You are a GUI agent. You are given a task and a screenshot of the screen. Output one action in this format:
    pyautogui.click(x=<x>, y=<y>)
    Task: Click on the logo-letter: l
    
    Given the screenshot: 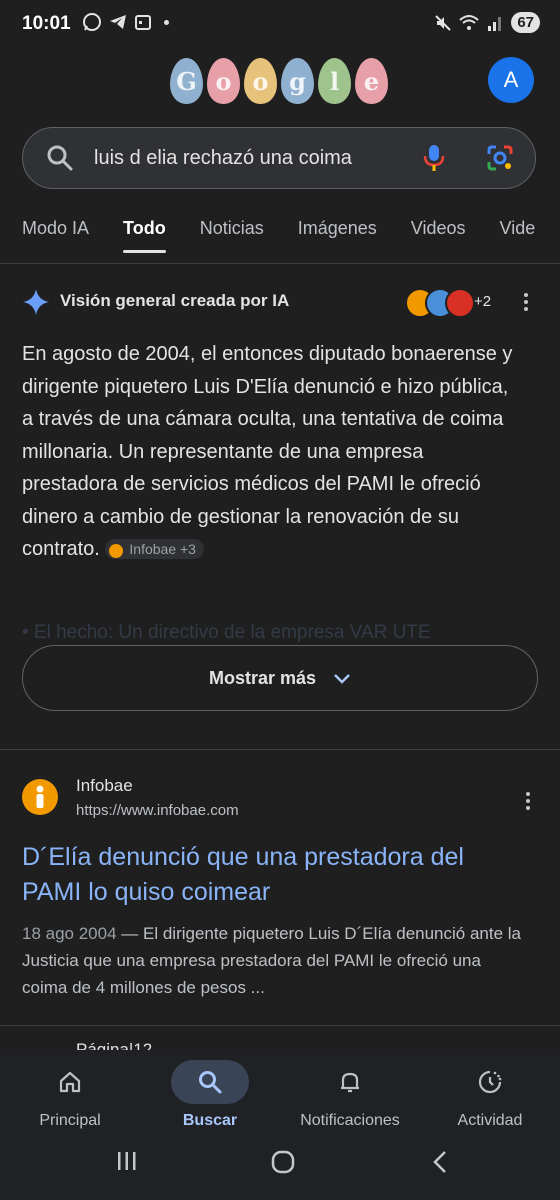 What is the action you would take?
    pyautogui.click(x=334, y=81)
    